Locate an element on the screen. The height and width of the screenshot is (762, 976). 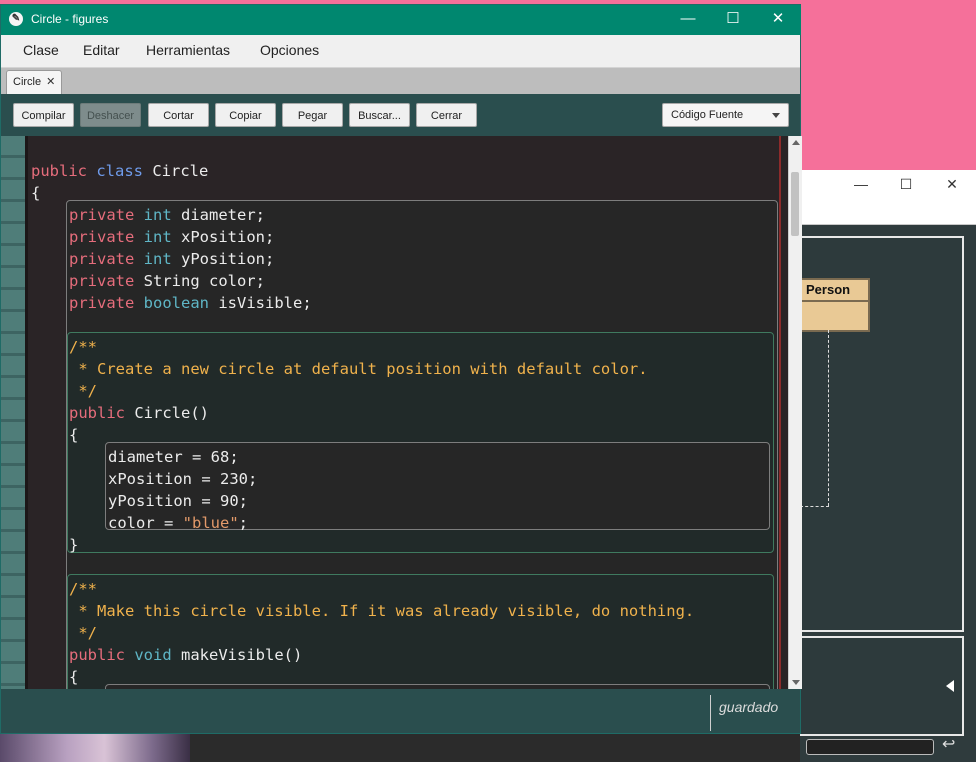
code-line: public Circle() is located at coordinates (139, 413).